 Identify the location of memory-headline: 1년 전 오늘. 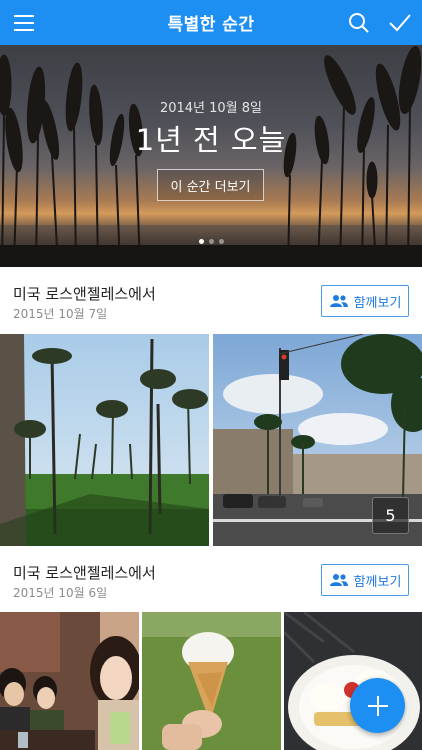
(211, 140).